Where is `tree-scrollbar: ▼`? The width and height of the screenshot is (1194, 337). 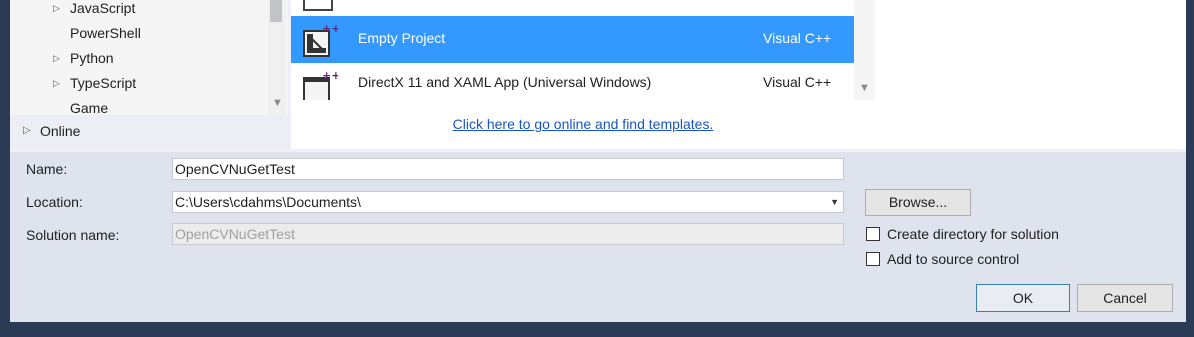 tree-scrollbar: ▼ is located at coordinates (277, 57).